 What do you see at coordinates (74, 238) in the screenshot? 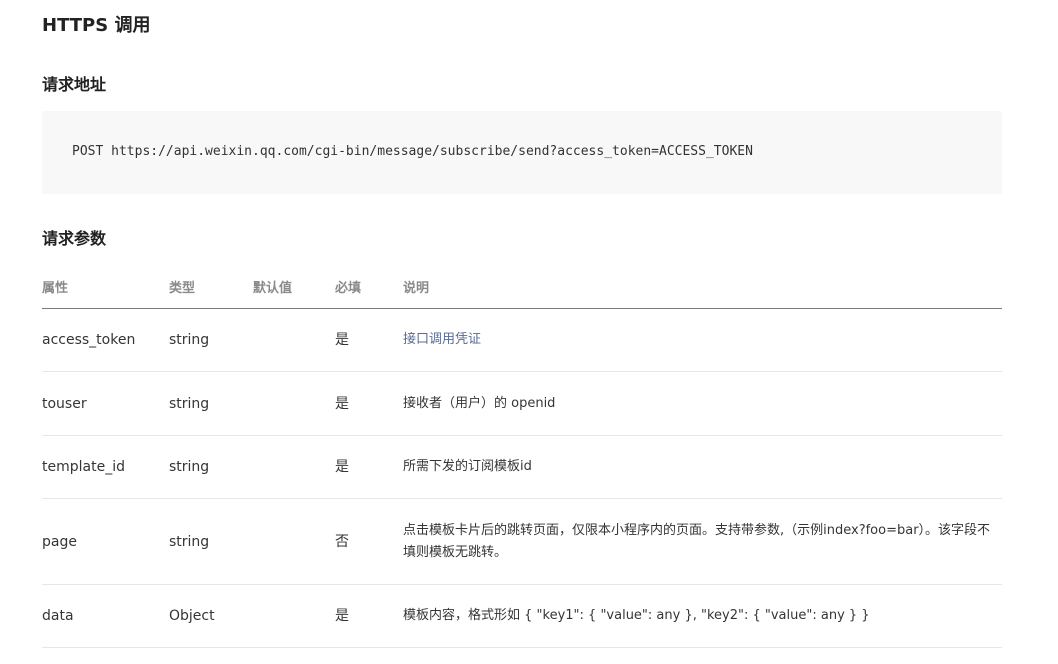
I see `section-heading-request-params: 请求参数` at bounding box center [74, 238].